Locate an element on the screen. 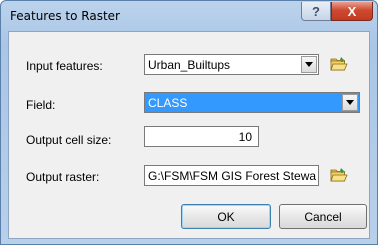 Image resolution: width=378 pixels, height=245 pixels. input-features-browse-button is located at coordinates (339, 64).